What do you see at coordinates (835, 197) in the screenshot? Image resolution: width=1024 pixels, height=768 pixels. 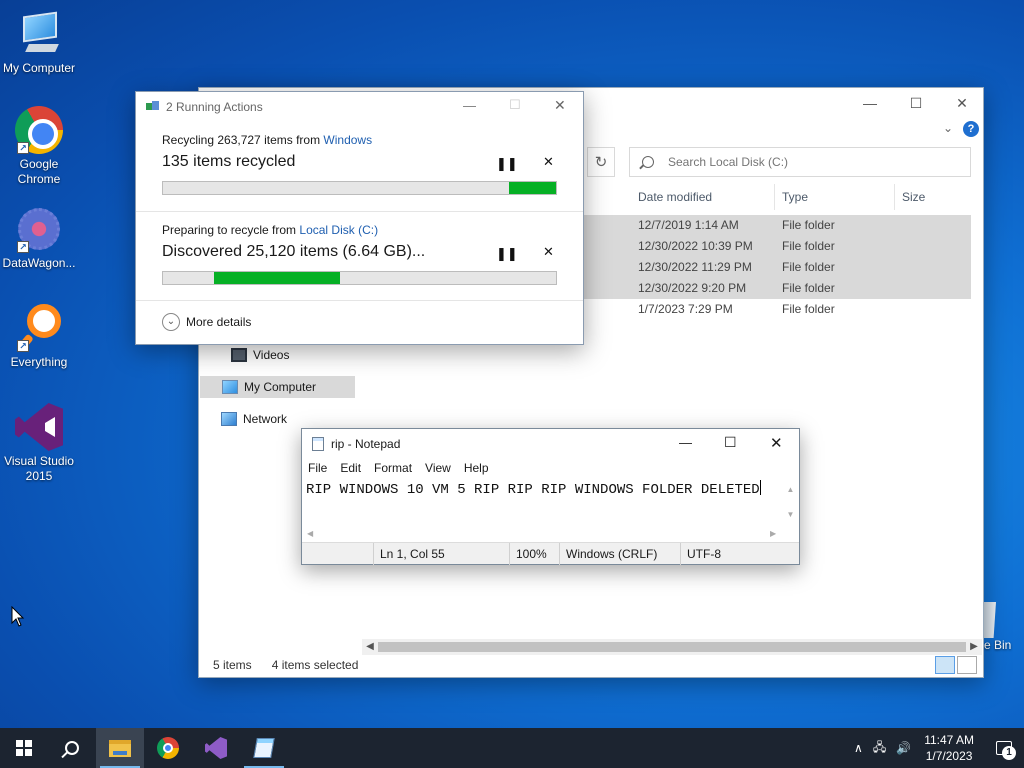 I see `column-header-type: Type` at bounding box center [835, 197].